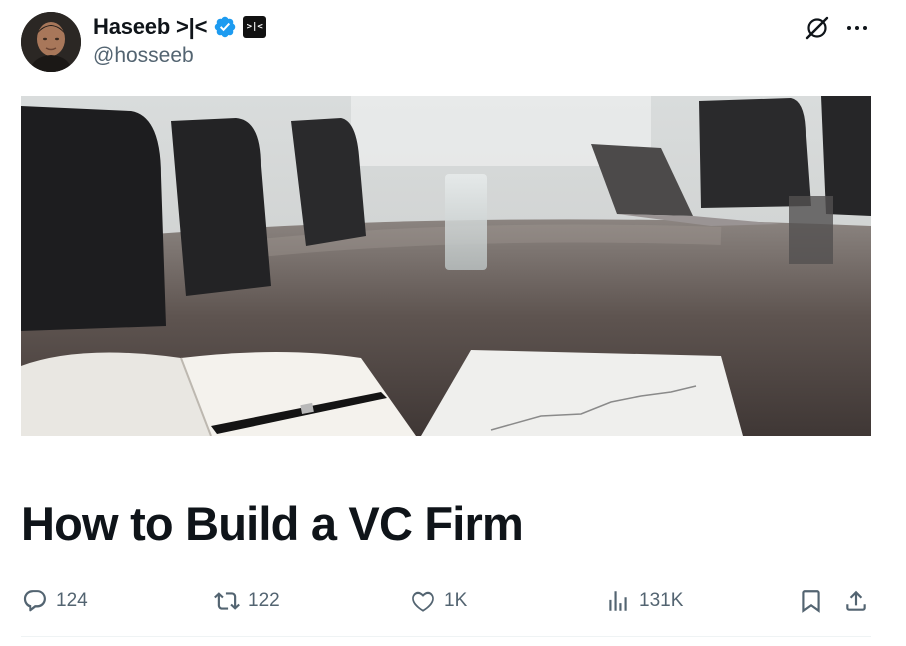 The height and width of the screenshot is (646, 906). Describe the element at coordinates (143, 56) in the screenshot. I see `handle: @hosseeb` at that location.